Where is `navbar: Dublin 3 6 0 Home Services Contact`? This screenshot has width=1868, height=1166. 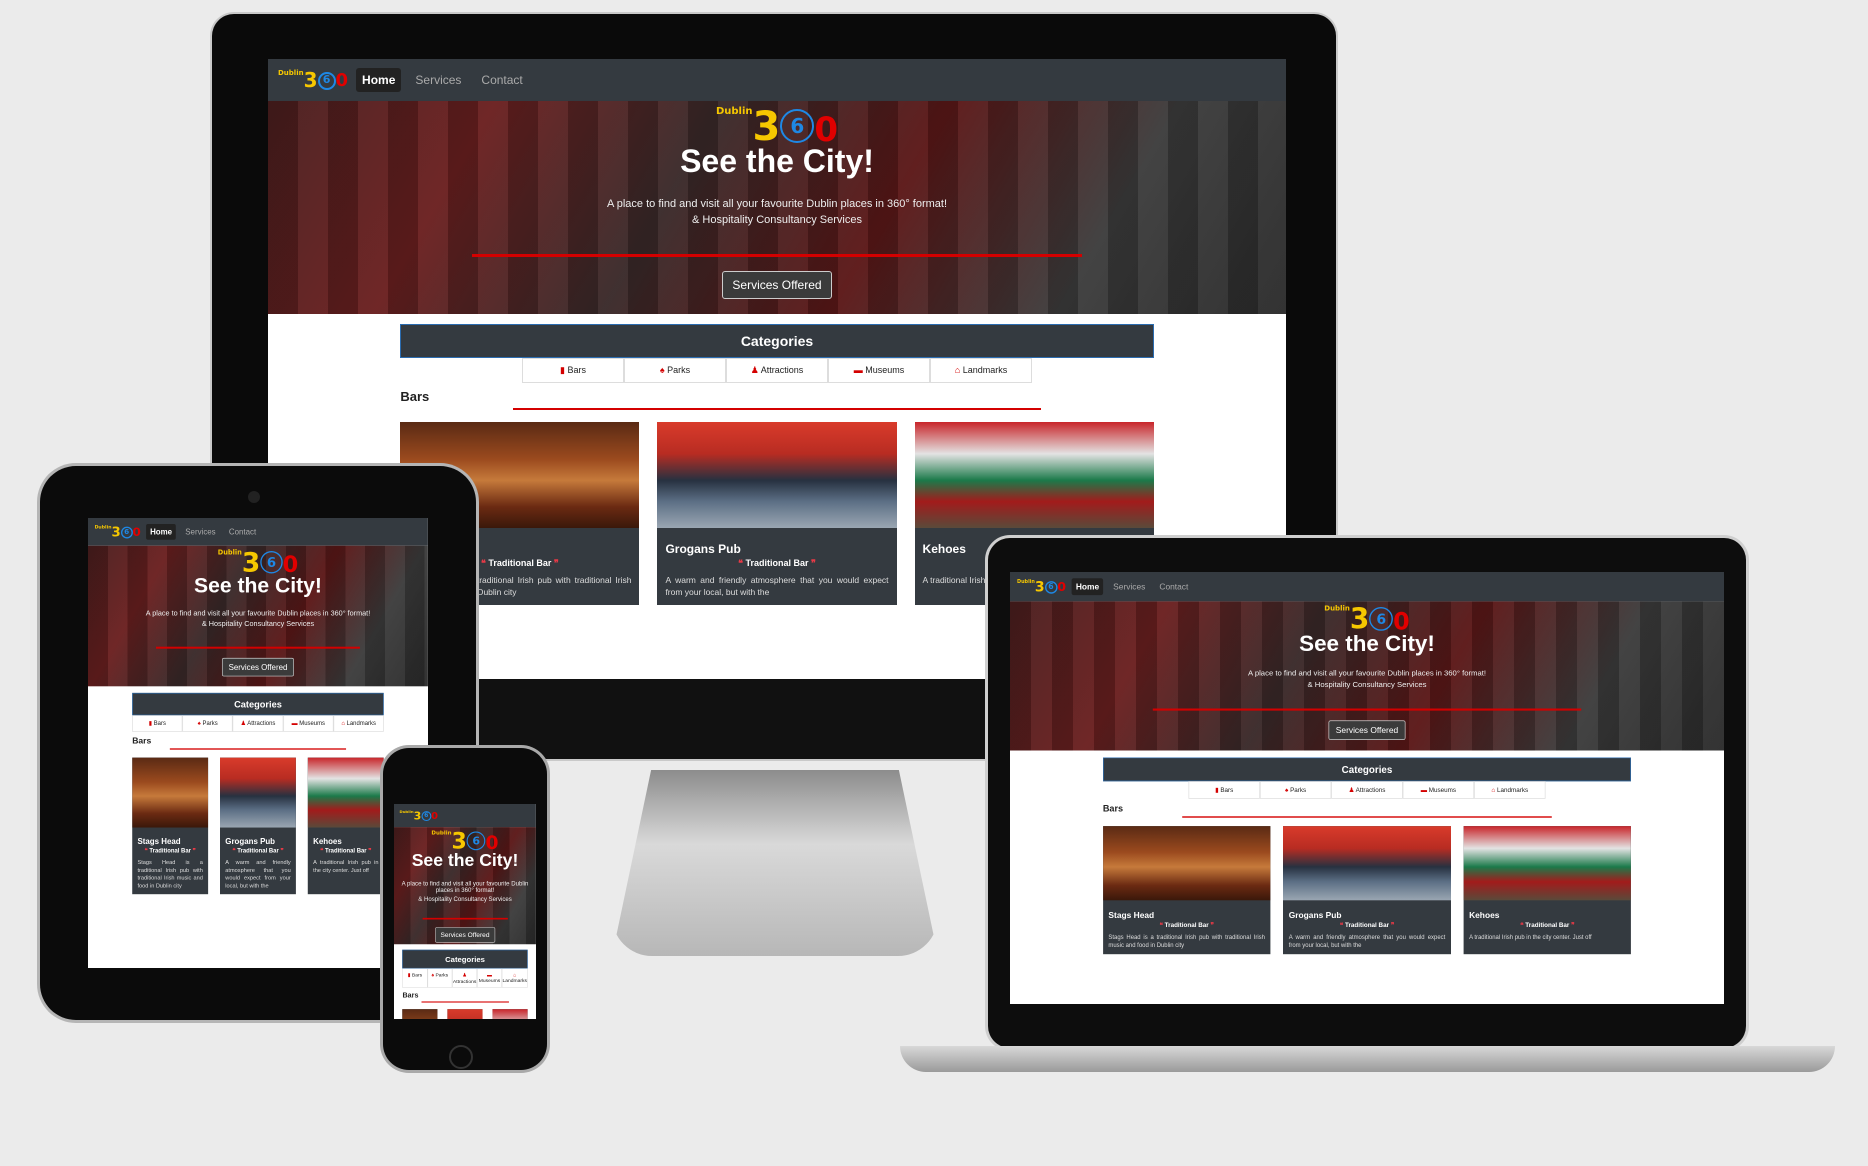 navbar: Dublin 3 6 0 Home Services Contact is located at coordinates (1367, 587).